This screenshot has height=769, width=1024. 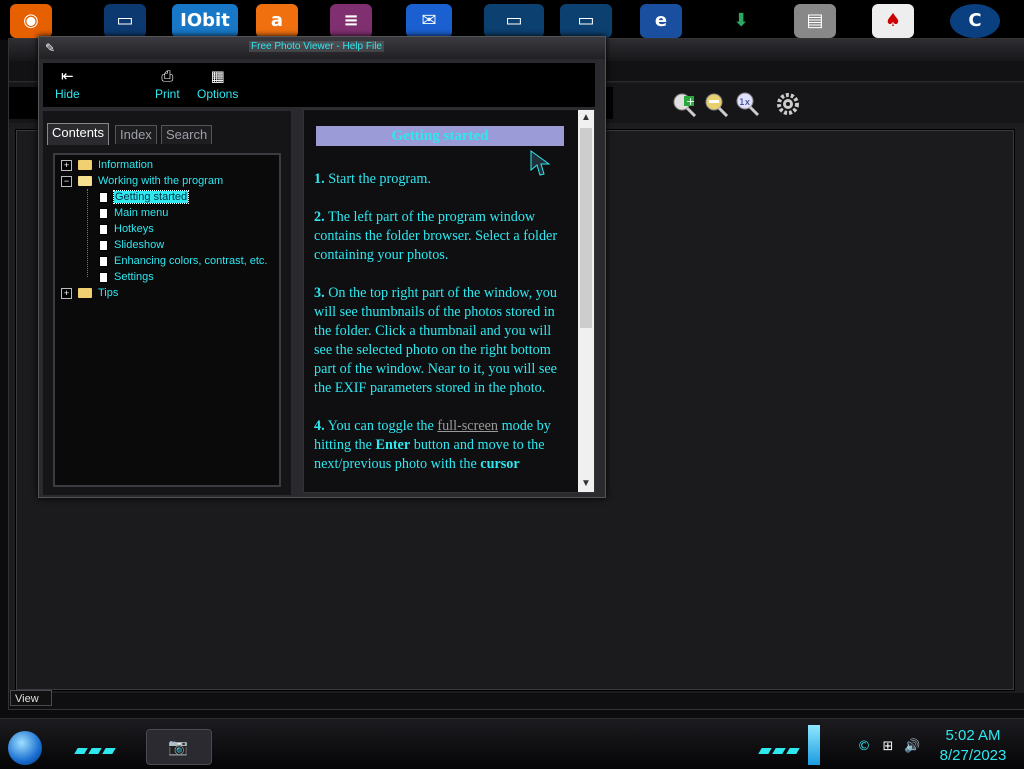 What do you see at coordinates (78, 134) in the screenshot?
I see `tab-contents: Contents` at bounding box center [78, 134].